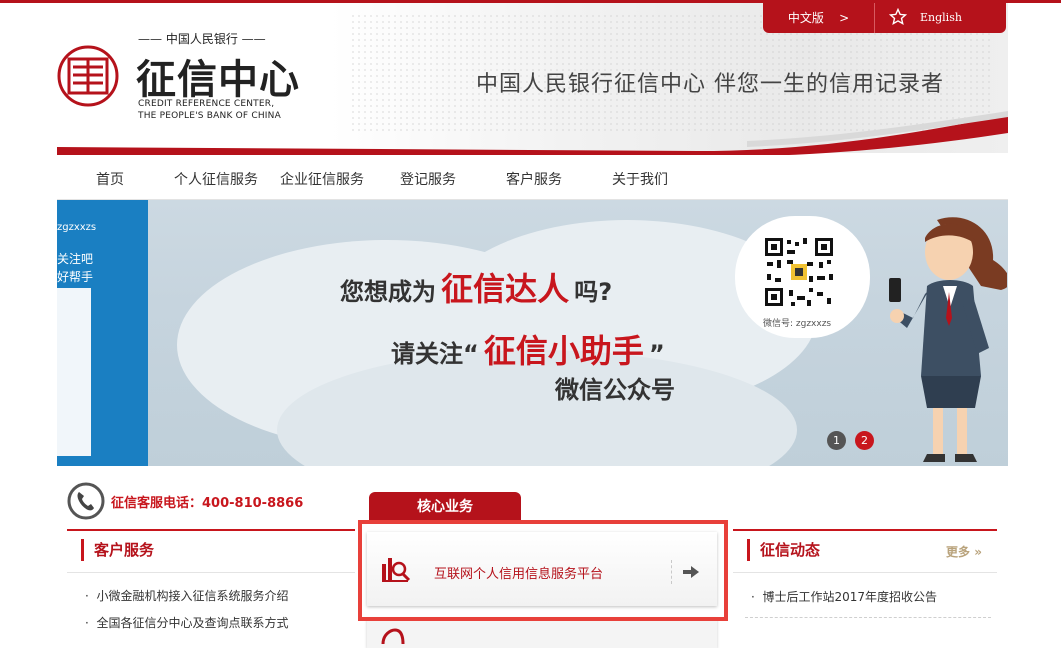 Image resolution: width=1061 pixels, height=648 pixels. What do you see at coordinates (209, 116) in the screenshot?
I see `logo-english-line2: THE PEOPLE'S BANK OF CHINA` at bounding box center [209, 116].